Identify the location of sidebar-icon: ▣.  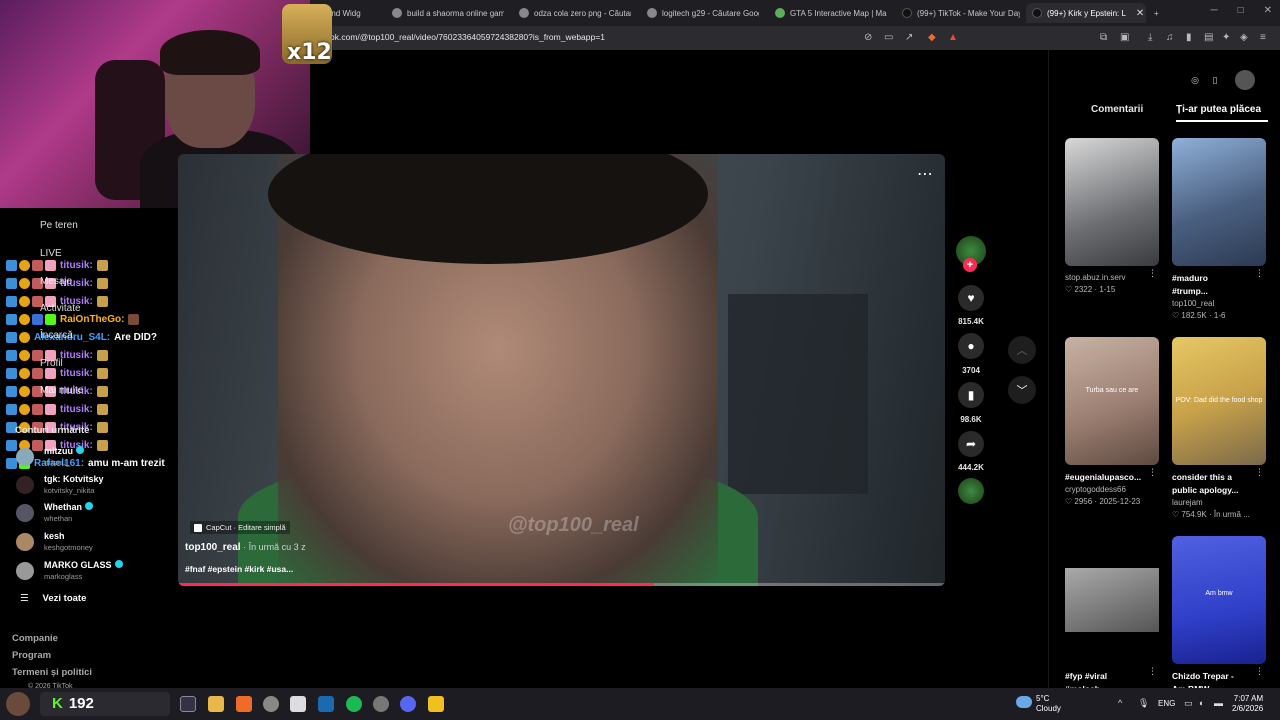
(1124, 37).